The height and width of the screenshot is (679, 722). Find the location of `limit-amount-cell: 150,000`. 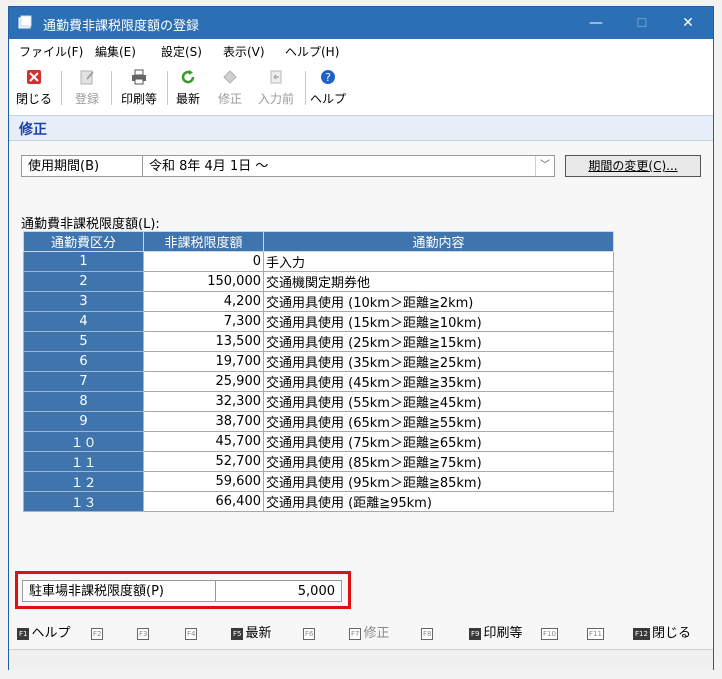

limit-amount-cell: 150,000 is located at coordinates (203, 281).